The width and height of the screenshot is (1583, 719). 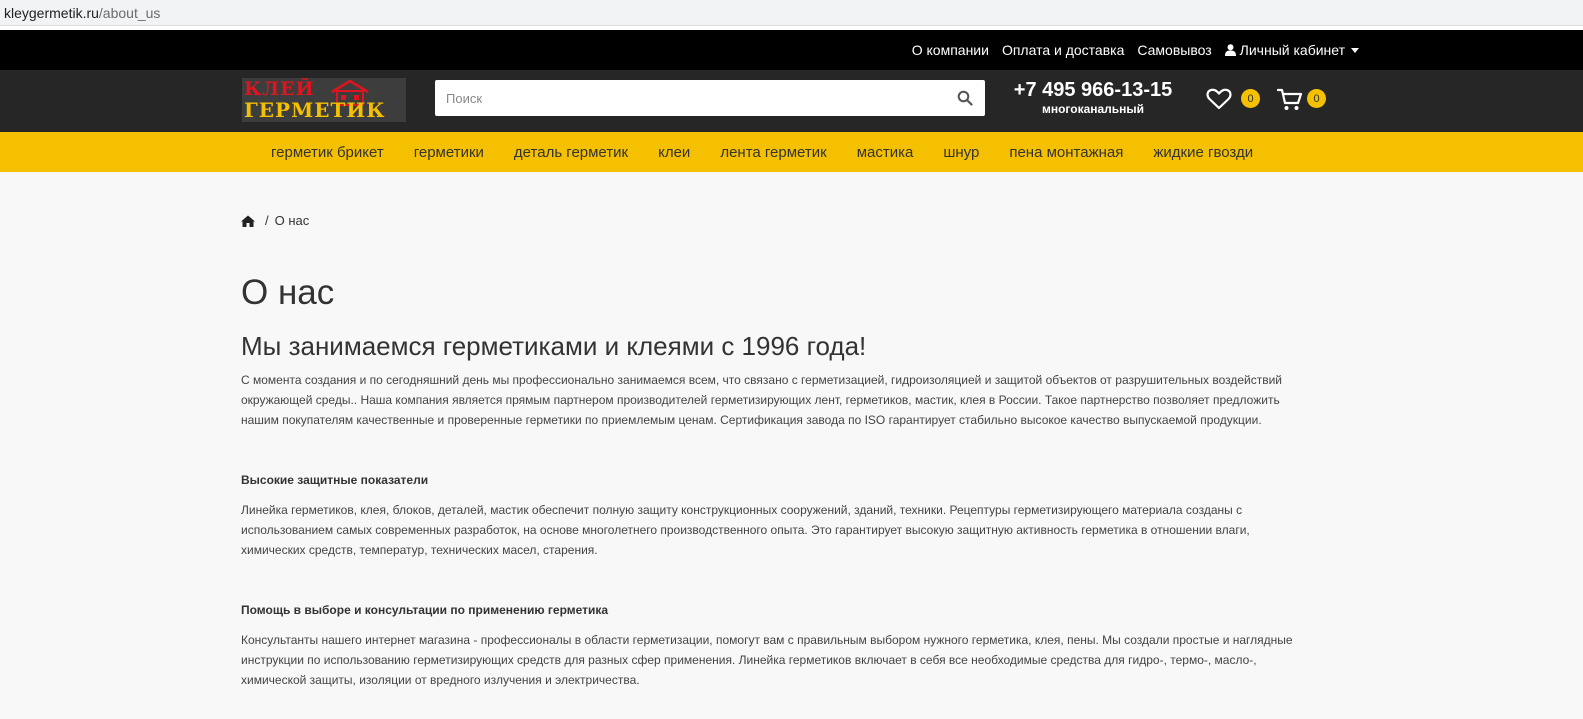 What do you see at coordinates (1250, 98) in the screenshot?
I see `favorites-count-badge: 0` at bounding box center [1250, 98].